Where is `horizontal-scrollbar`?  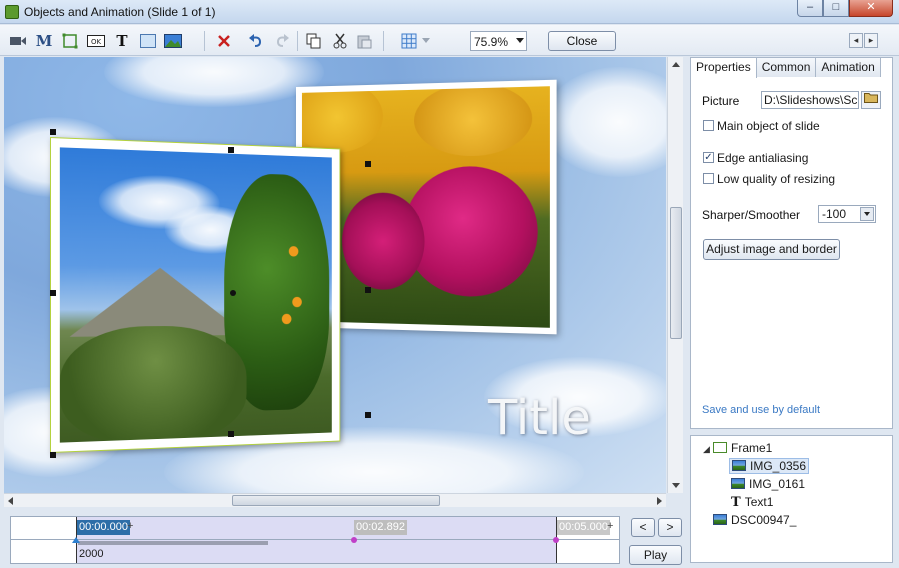
horizontal-scrollbar is located at coordinates (335, 500).